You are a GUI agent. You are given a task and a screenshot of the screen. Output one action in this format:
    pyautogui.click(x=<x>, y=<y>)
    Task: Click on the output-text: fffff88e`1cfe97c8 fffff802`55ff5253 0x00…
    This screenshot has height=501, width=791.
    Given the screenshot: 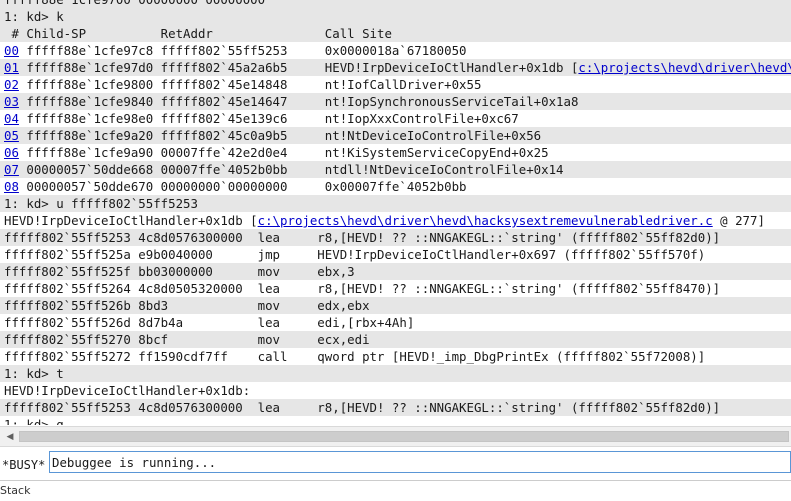 What is the action you would take?
    pyautogui.click(x=242, y=50)
    